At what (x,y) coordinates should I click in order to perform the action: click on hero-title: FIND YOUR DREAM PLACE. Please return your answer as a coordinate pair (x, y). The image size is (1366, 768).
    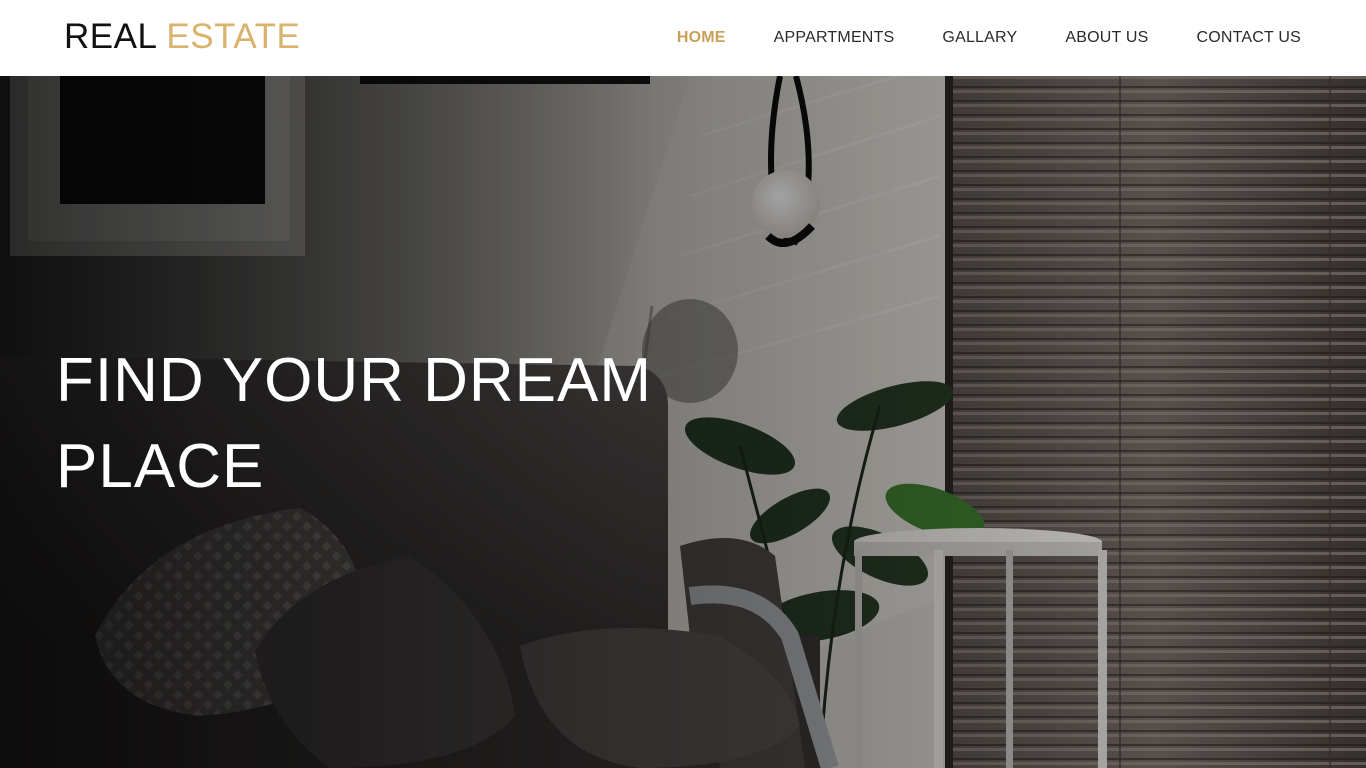
    Looking at the image, I should click on (406, 424).